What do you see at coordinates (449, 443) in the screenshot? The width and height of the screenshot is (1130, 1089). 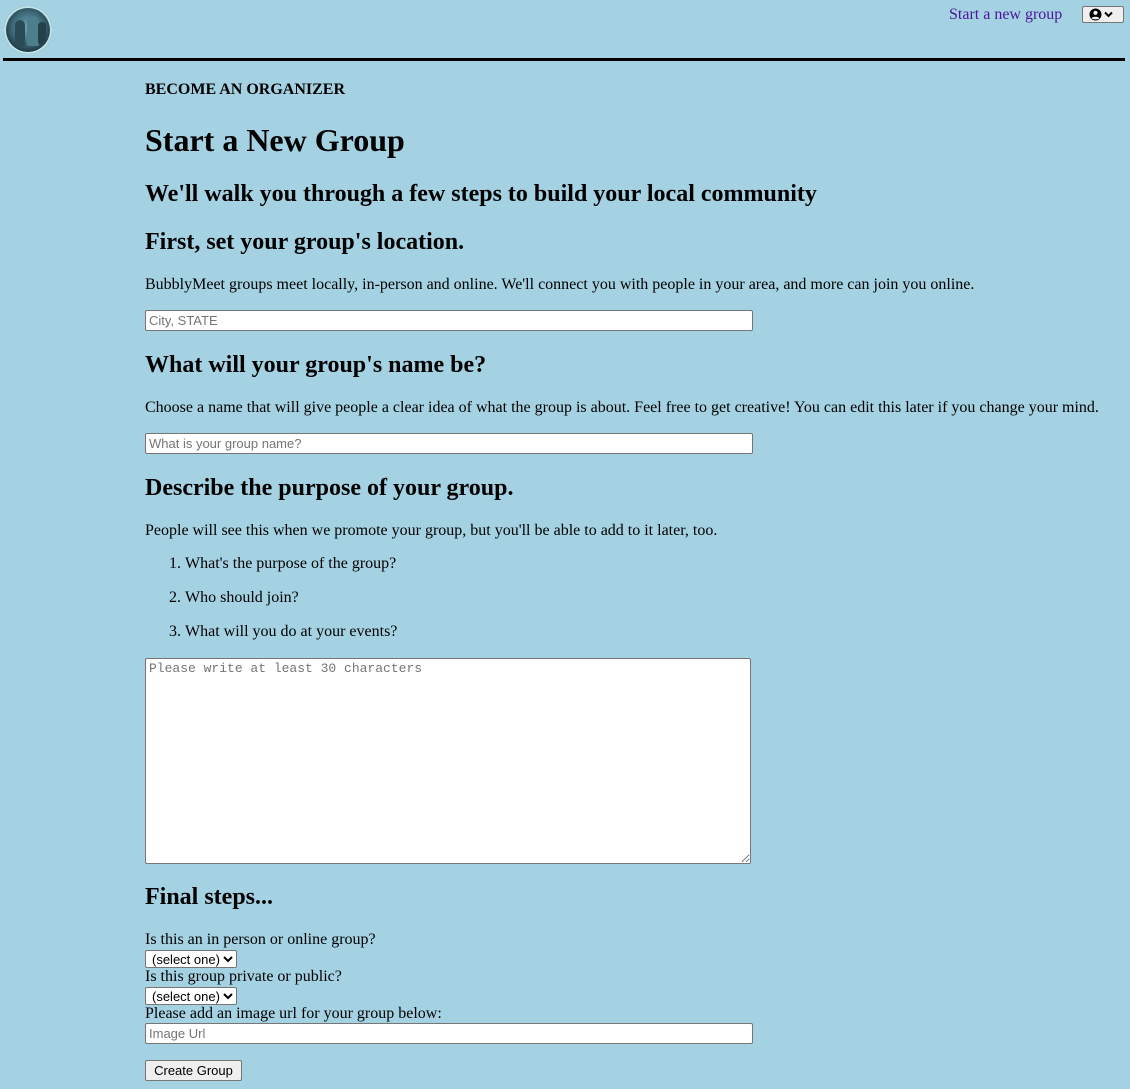 I see `group-name-input` at bounding box center [449, 443].